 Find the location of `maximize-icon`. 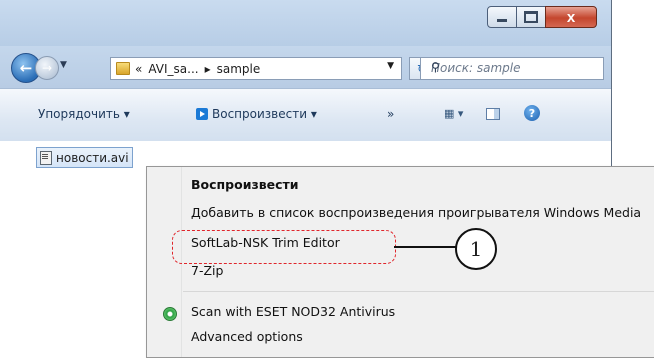

maximize-icon is located at coordinates (531, 17).